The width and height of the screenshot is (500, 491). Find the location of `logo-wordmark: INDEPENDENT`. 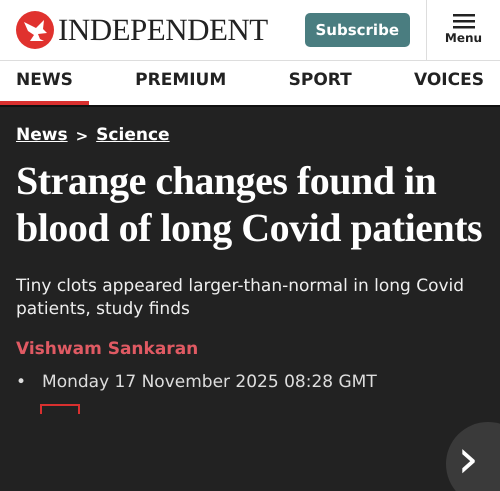

logo-wordmark: INDEPENDENT is located at coordinates (163, 30).